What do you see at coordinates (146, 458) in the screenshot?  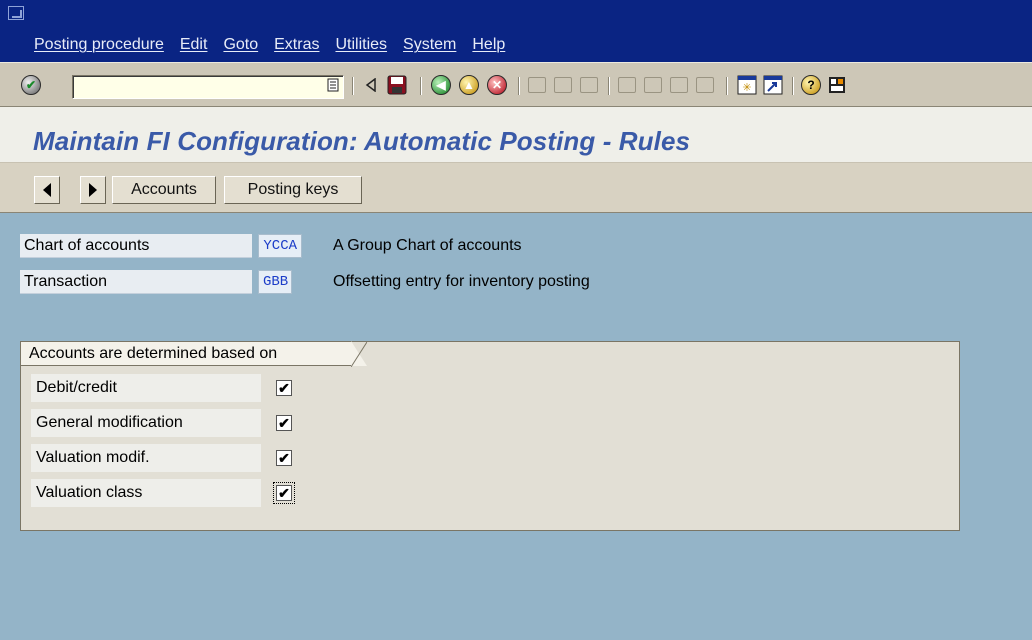 I see `valuation-modif-label: Valuation modif.` at bounding box center [146, 458].